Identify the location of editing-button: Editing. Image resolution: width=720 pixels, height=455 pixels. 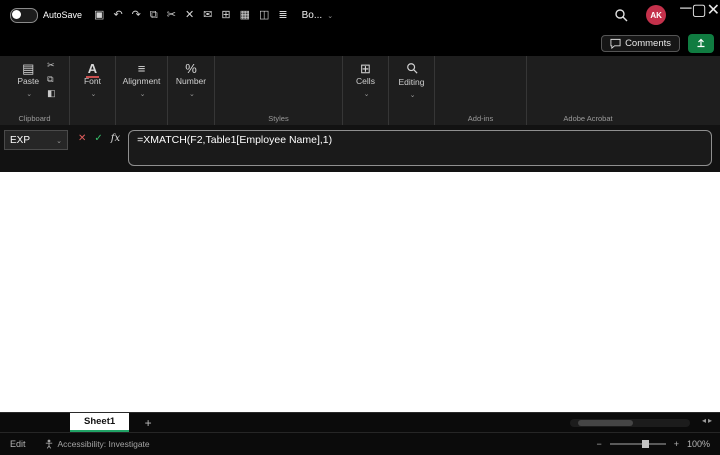
(412, 81).